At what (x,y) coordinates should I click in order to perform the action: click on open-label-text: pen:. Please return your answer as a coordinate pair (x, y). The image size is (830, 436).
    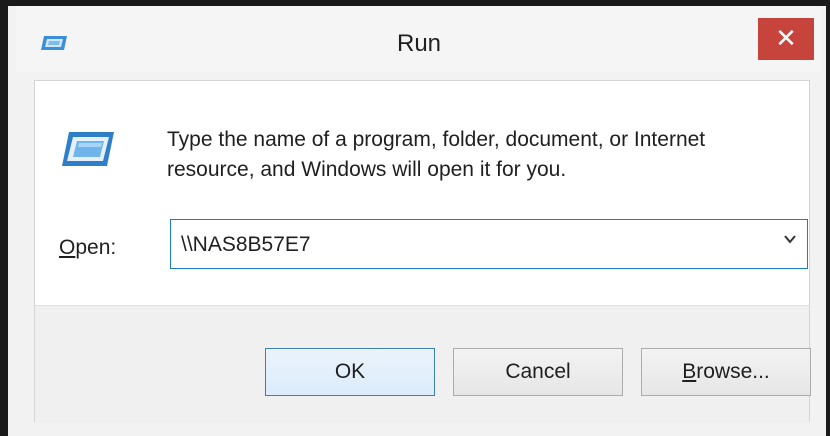
    Looking at the image, I should click on (96, 247).